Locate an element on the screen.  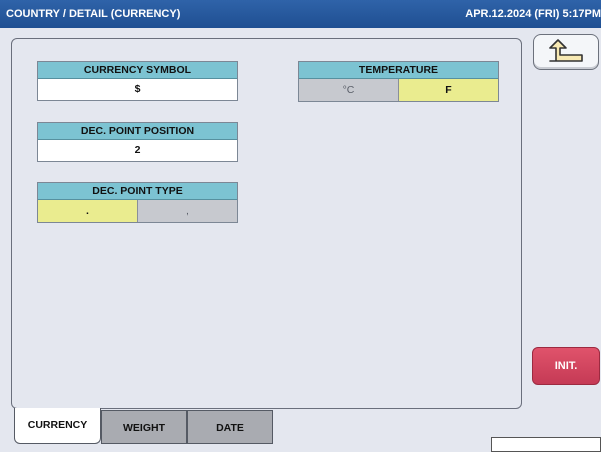
dec-point-type-option-comma: , is located at coordinates (187, 211).